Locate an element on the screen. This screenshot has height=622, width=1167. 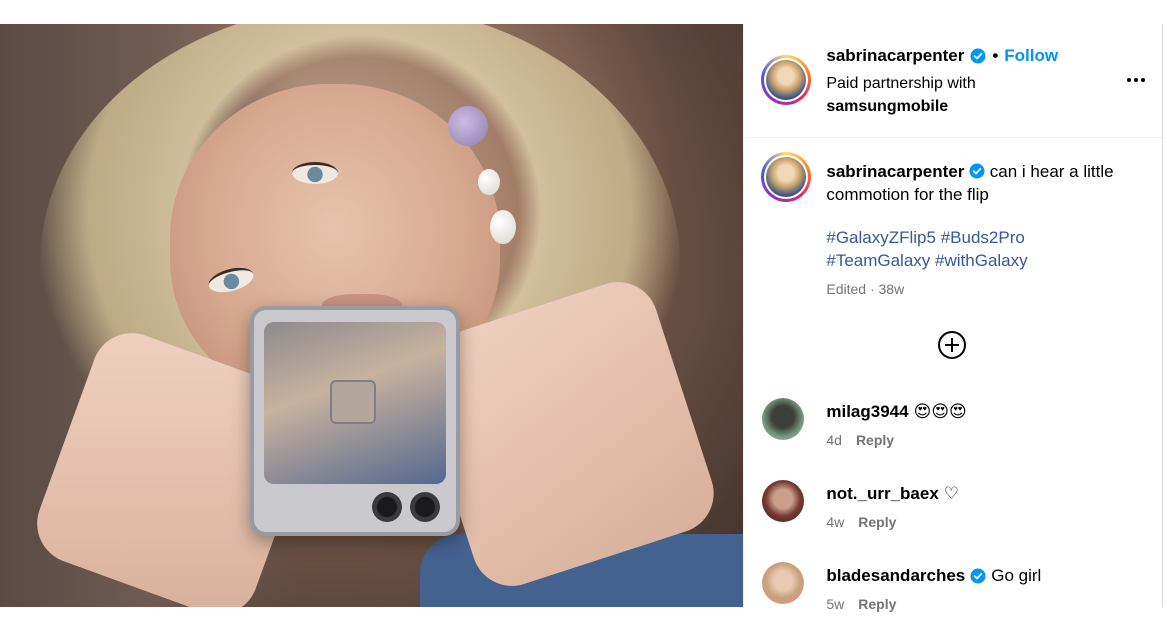
comment-age: 5w is located at coordinates (835, 604).